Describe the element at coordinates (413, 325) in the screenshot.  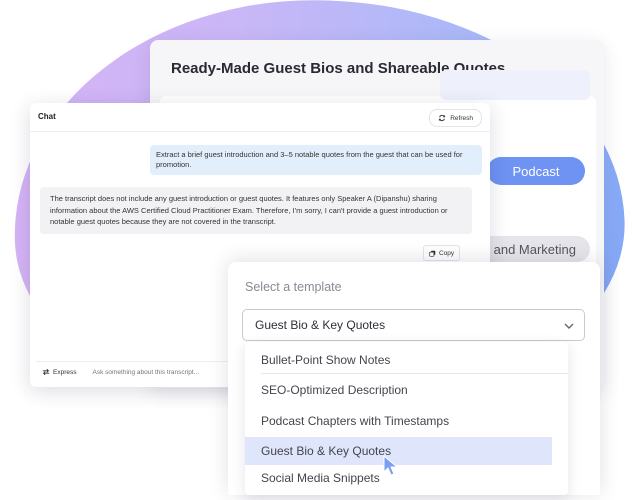
I see `template-dropdown: Guest Bio & Key Quotes` at that location.